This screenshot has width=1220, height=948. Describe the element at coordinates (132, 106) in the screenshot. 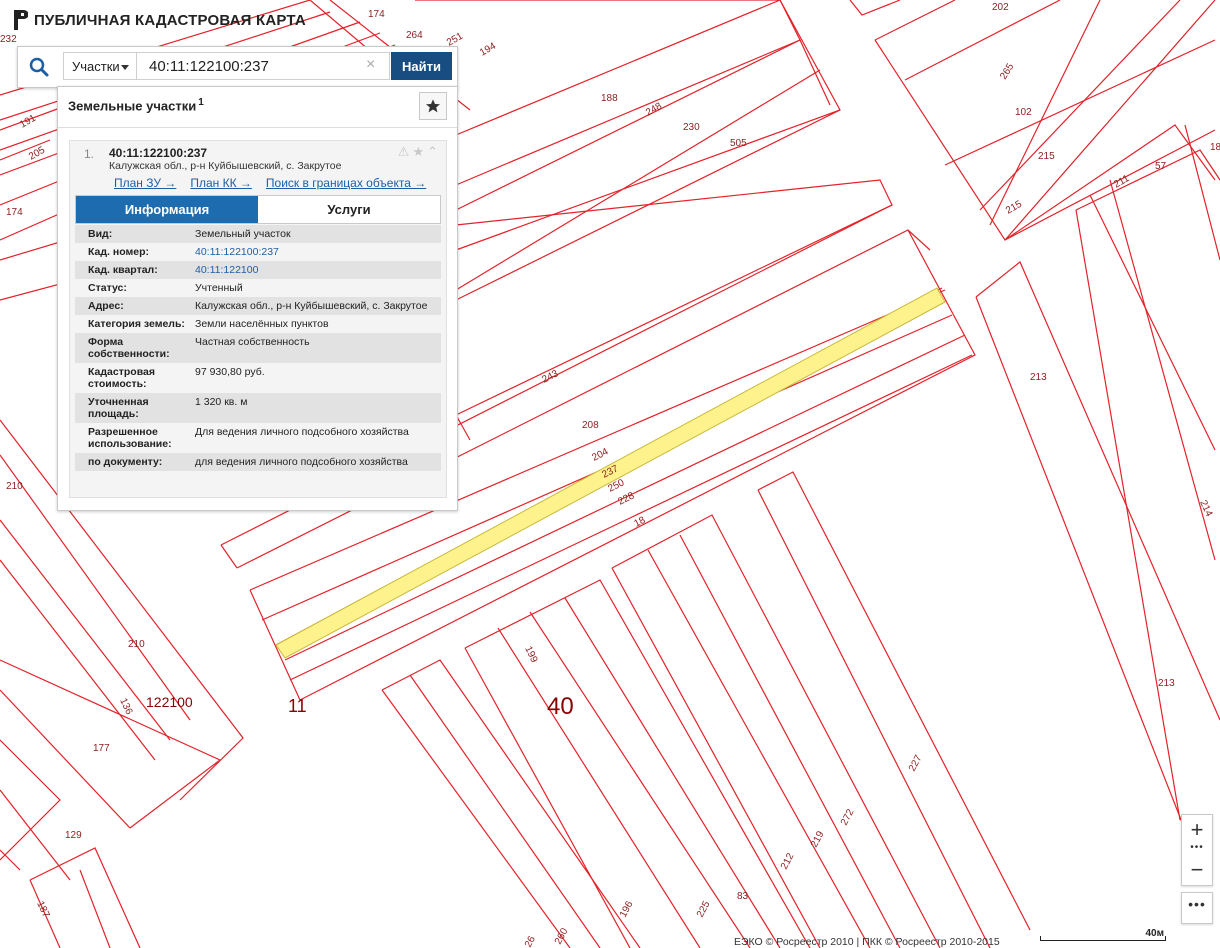

I see `panel-title-text: Земельные участки` at that location.